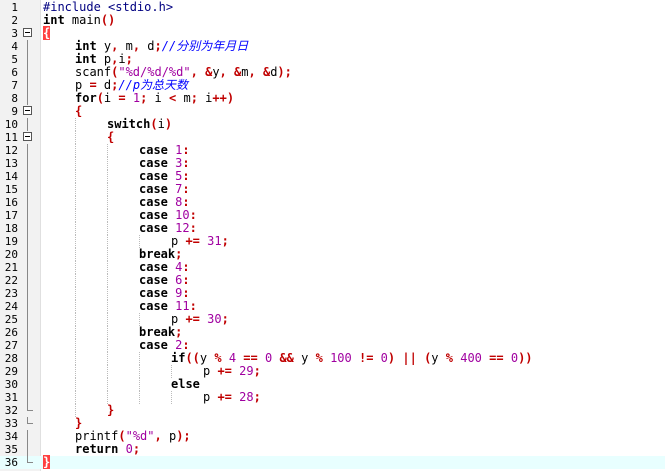 The height and width of the screenshot is (471, 665). I want to click on line-number: 2, so click(14, 20).